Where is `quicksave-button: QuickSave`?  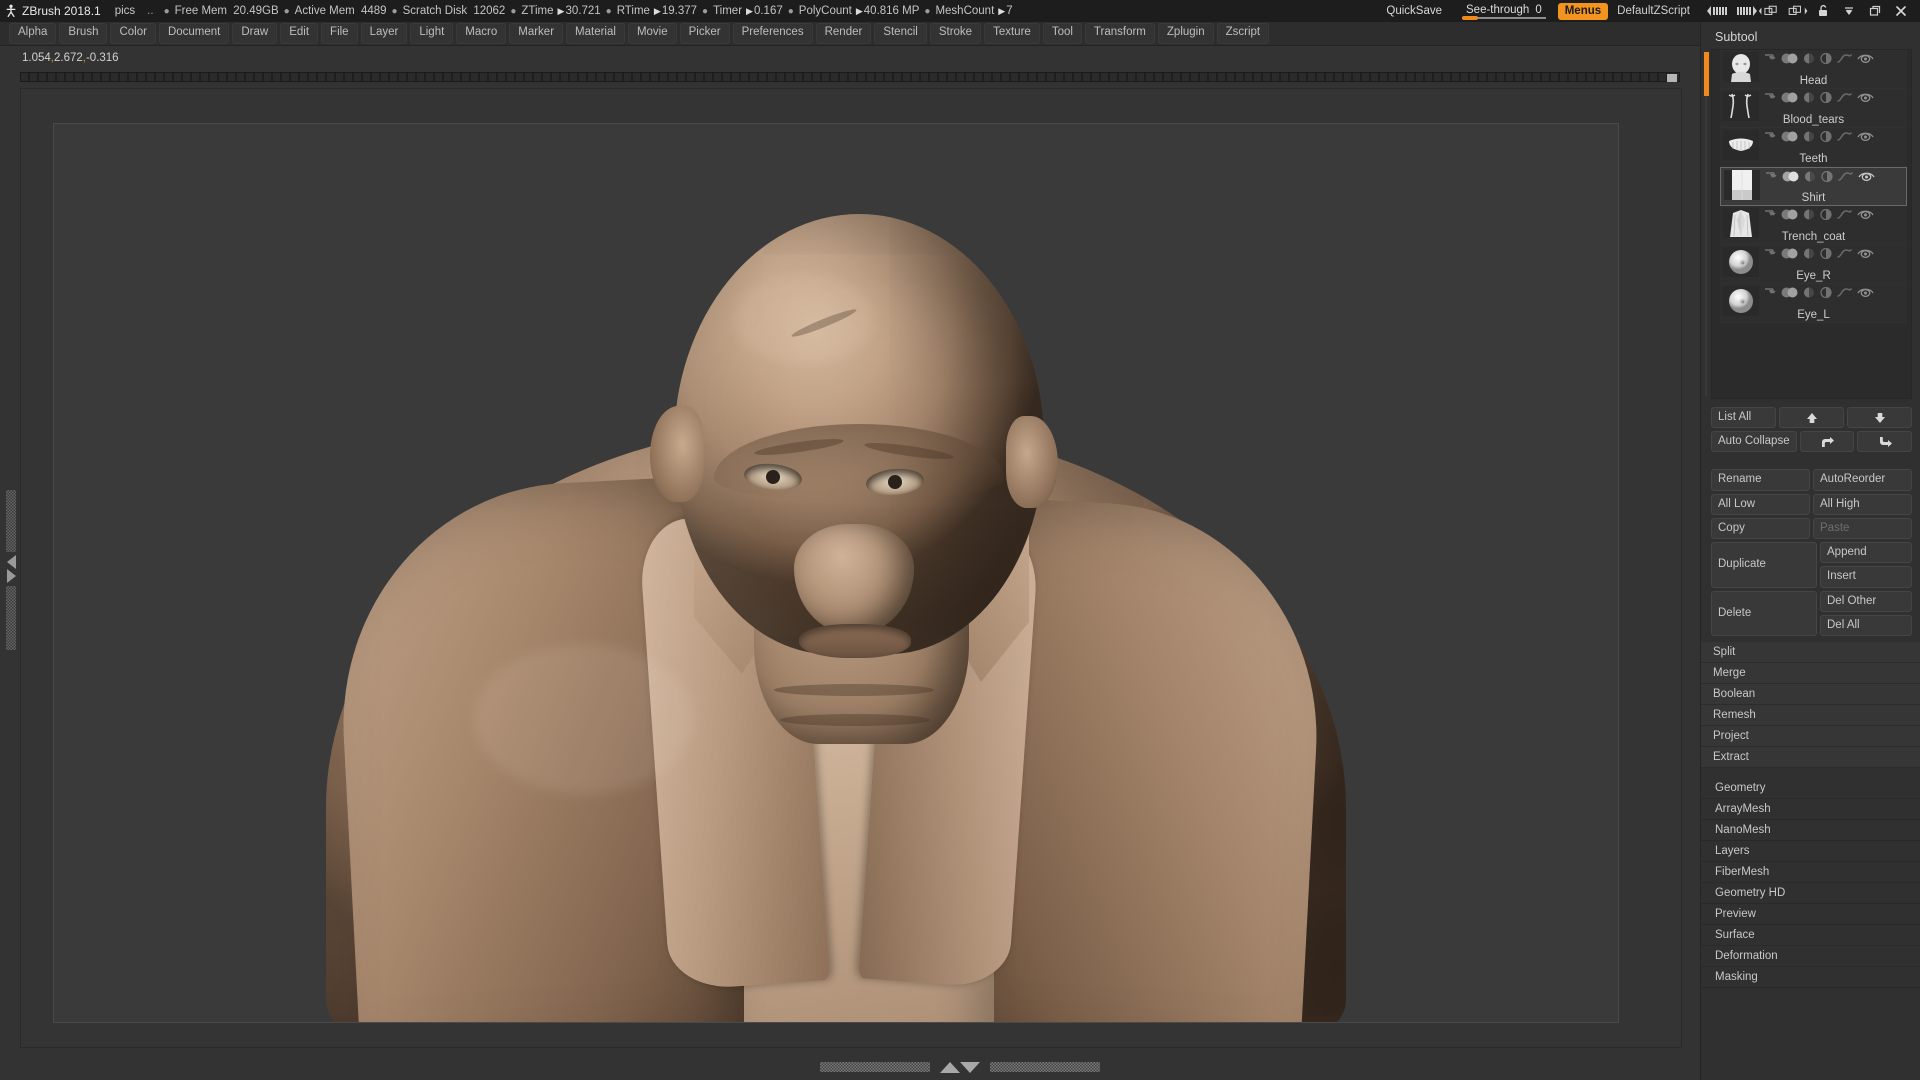 quicksave-button: QuickSave is located at coordinates (1414, 11).